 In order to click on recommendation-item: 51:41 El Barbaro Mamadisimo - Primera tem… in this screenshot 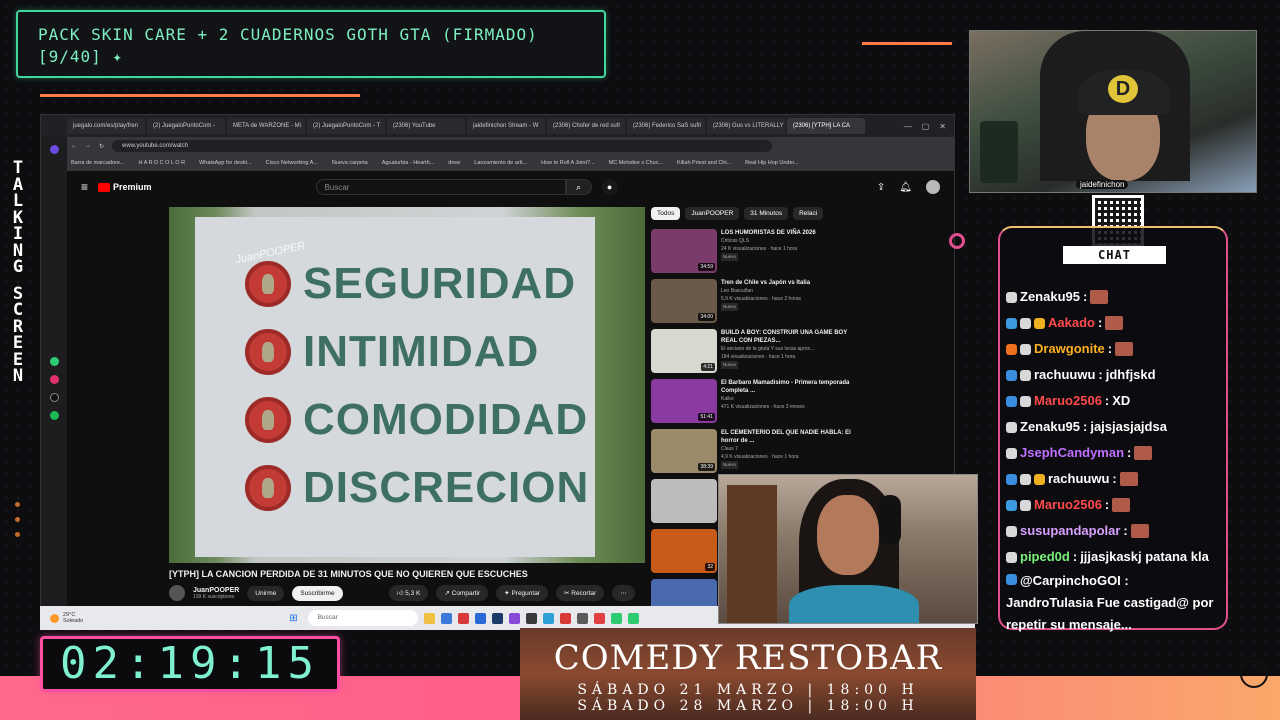, I will do `click(751, 403)`.